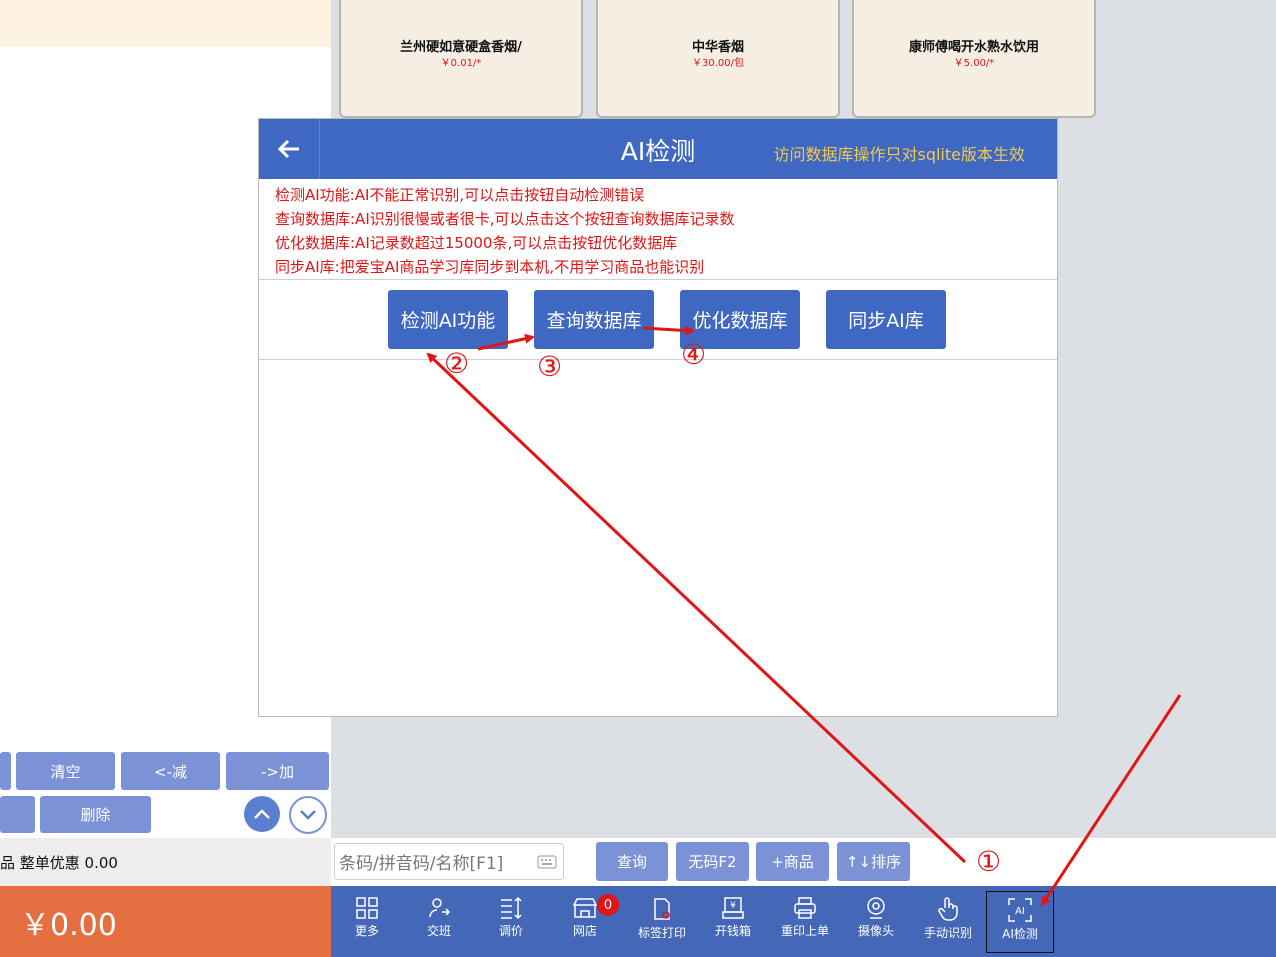 The width and height of the screenshot is (1276, 957). I want to click on tool-label: 网店, so click(584, 931).